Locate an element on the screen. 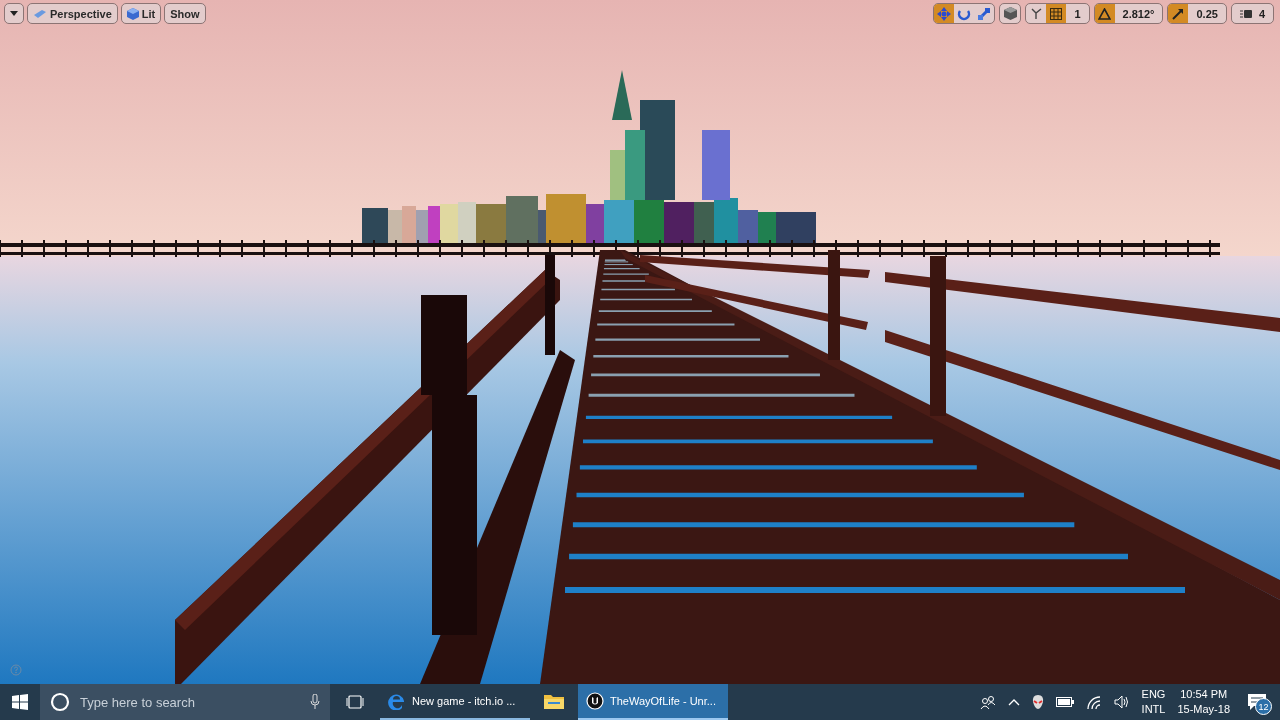  triangle-icon is located at coordinates (1104, 13).